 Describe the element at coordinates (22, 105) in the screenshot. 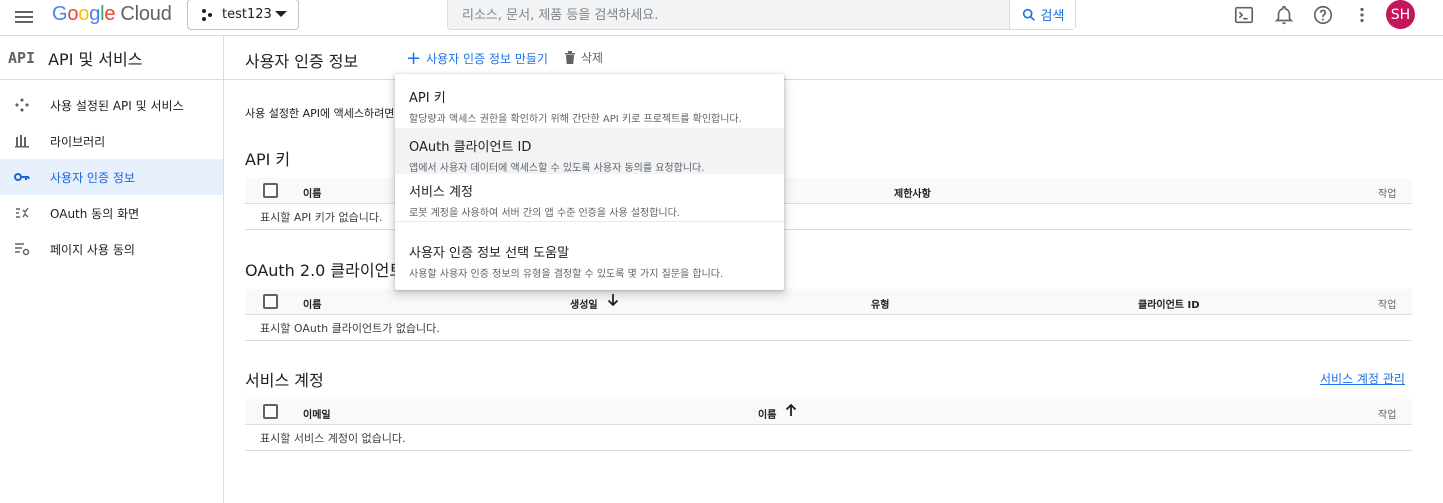

I see `services-icon` at that location.